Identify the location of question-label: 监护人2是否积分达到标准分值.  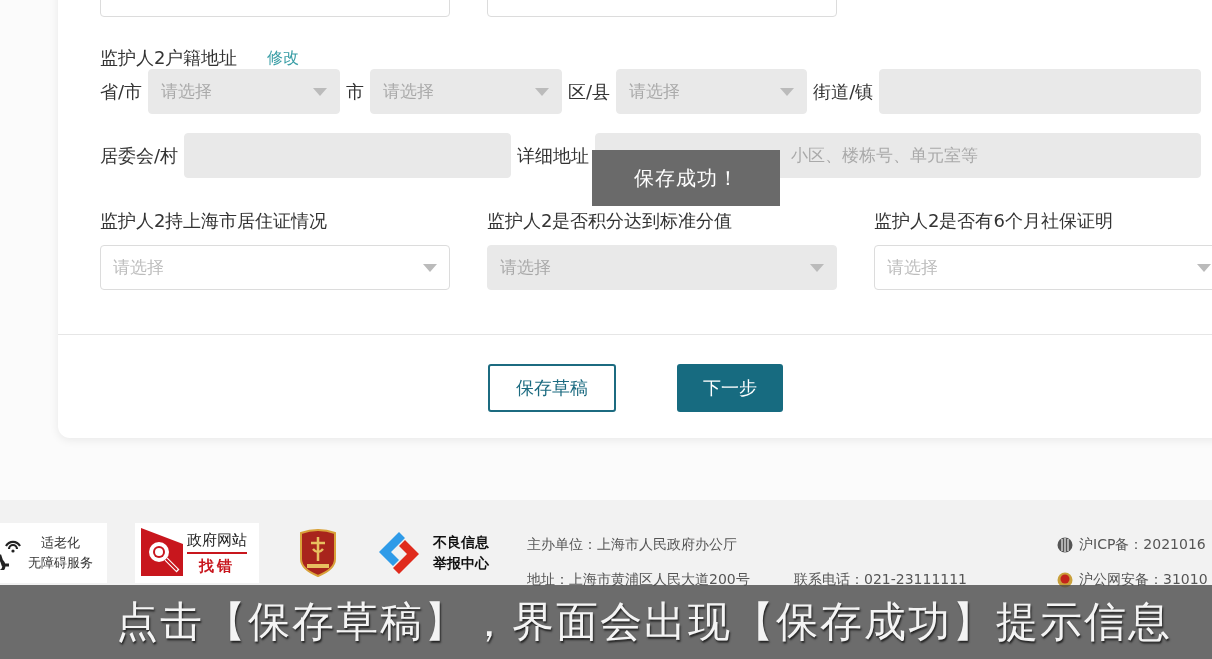
(610, 221).